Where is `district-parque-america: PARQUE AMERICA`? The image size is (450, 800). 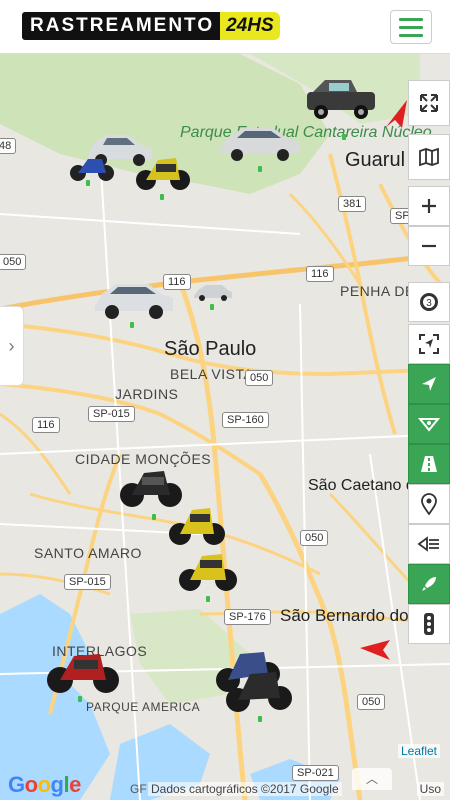 district-parque-america: PARQUE AMERICA is located at coordinates (143, 707).